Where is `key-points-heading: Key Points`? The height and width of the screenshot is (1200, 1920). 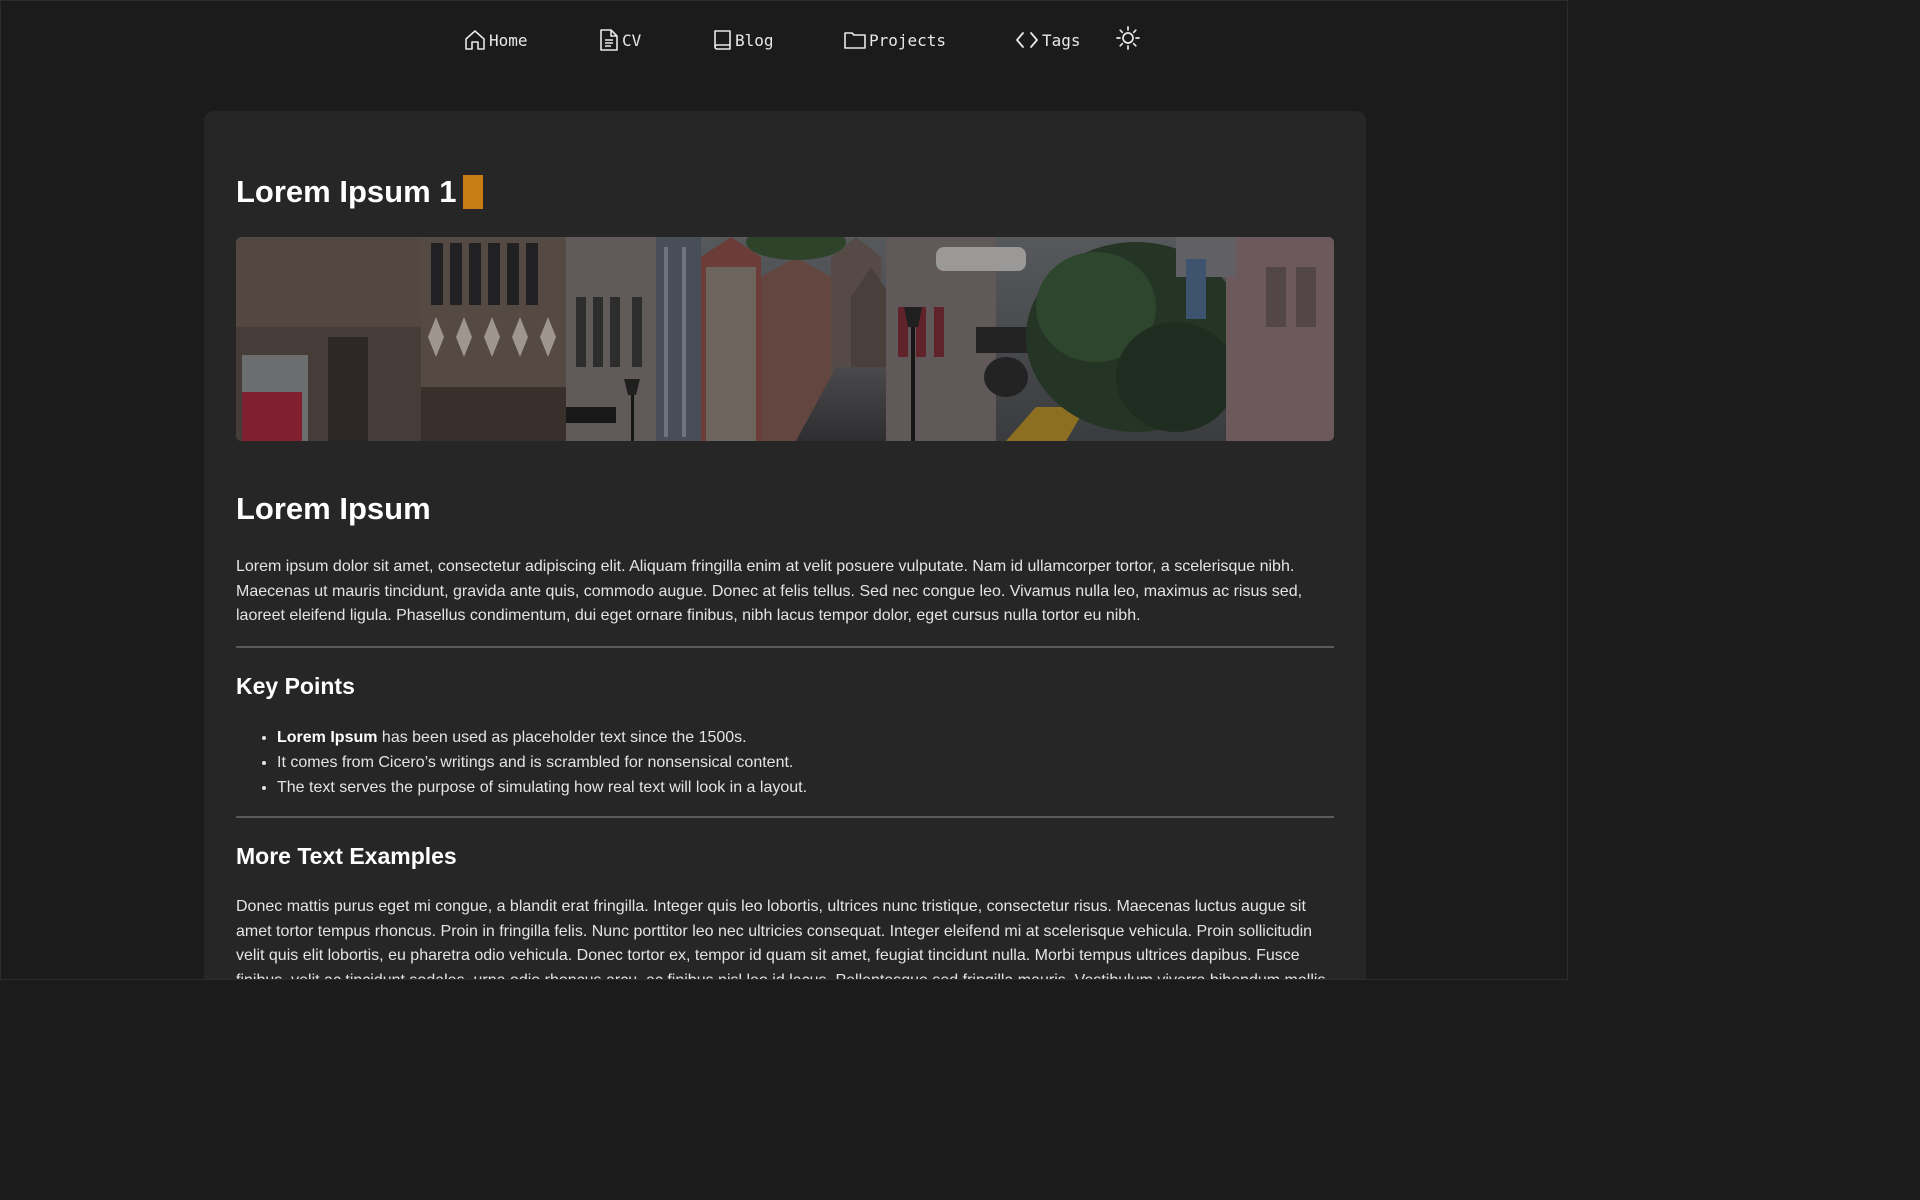 key-points-heading: Key Points is located at coordinates (295, 686).